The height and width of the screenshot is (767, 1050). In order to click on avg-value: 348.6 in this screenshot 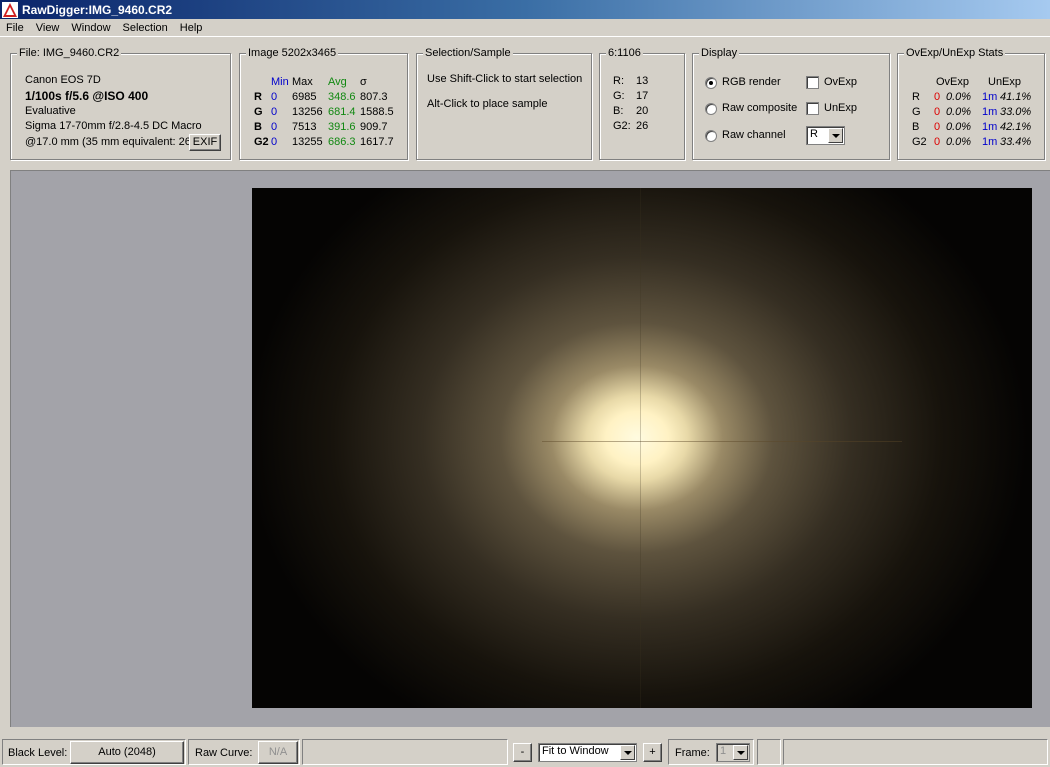, I will do `click(342, 97)`.